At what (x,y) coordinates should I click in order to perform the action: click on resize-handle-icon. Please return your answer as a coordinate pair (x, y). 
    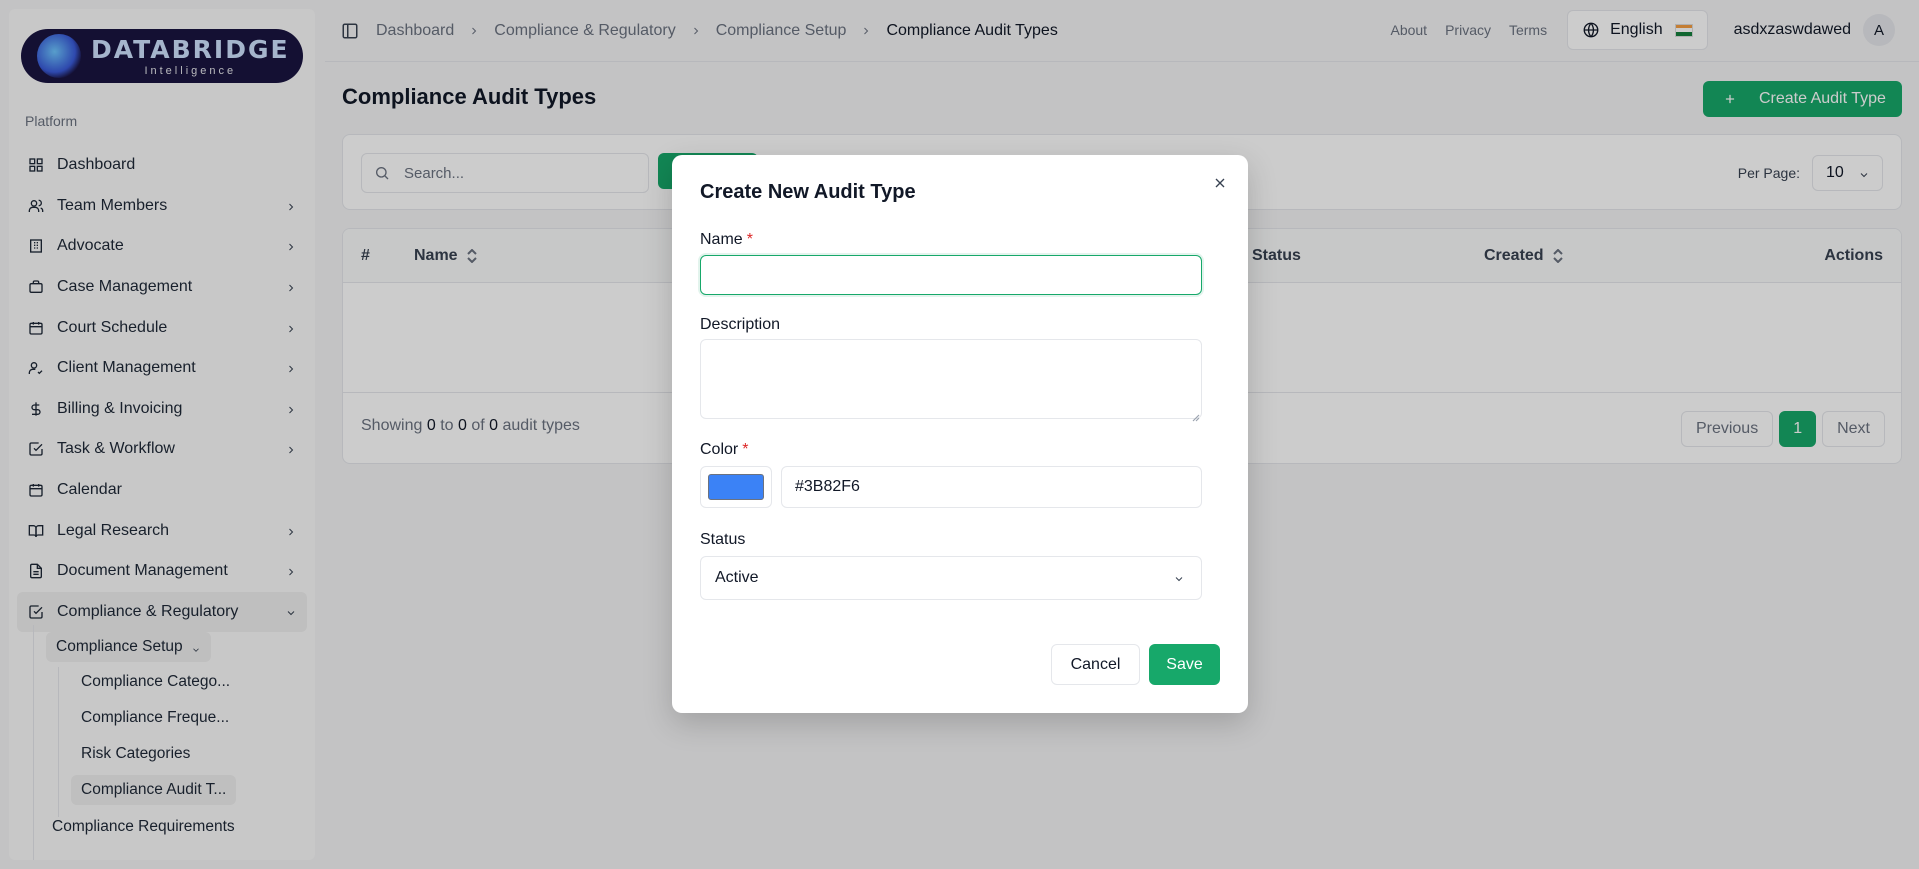
    Looking at the image, I should click on (1196, 415).